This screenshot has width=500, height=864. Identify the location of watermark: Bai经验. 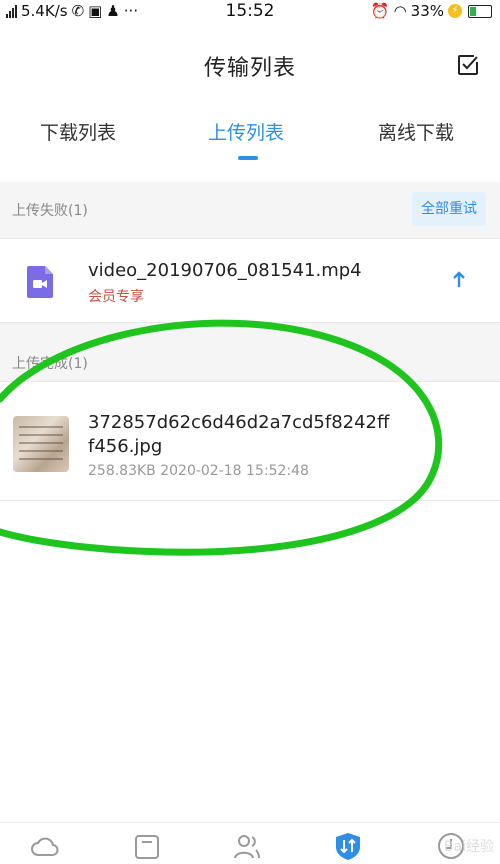
(468, 847).